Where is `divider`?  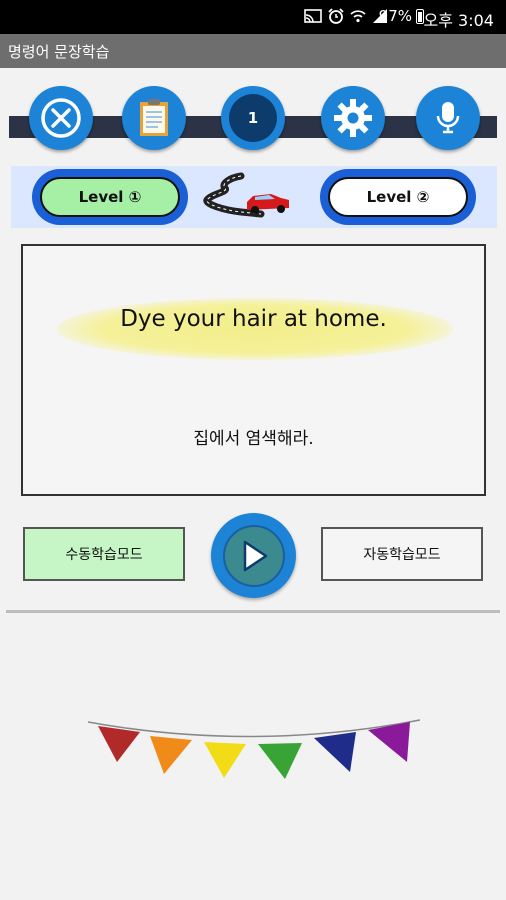
divider is located at coordinates (253, 611).